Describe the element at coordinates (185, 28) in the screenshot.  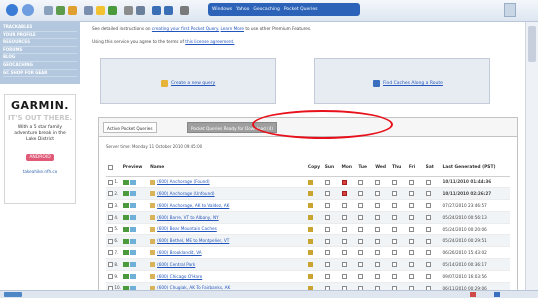
I see `instructions-link: creating your first Pocket Query.` at that location.